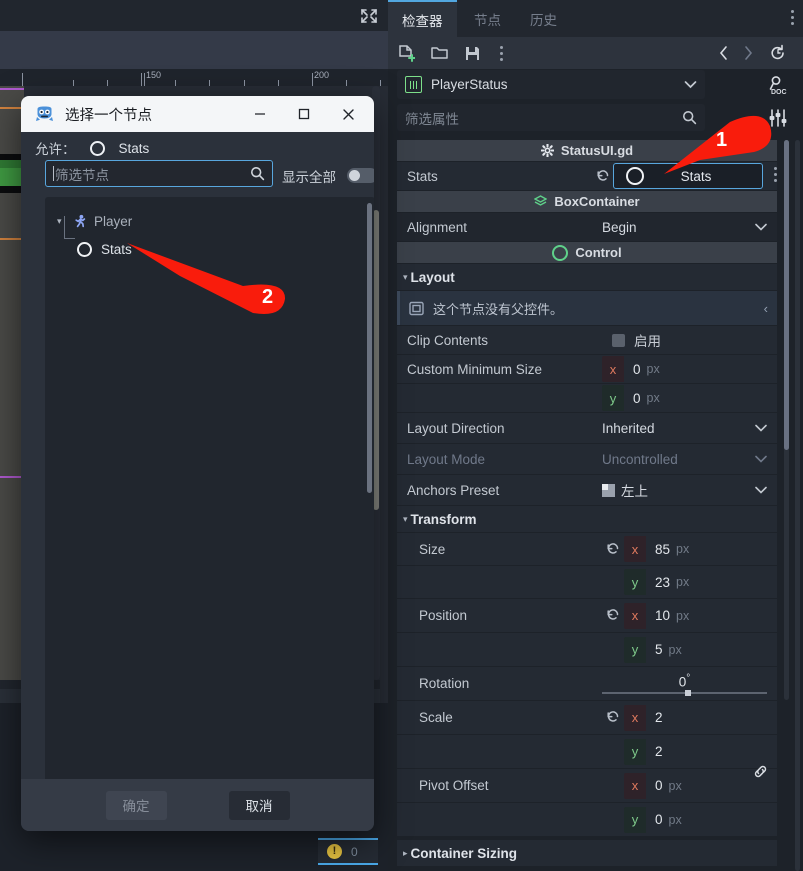 Image resolution: width=803 pixels, height=871 pixels. Describe the element at coordinates (654, 717) in the screenshot. I see `scale-x-value: 2` at that location.